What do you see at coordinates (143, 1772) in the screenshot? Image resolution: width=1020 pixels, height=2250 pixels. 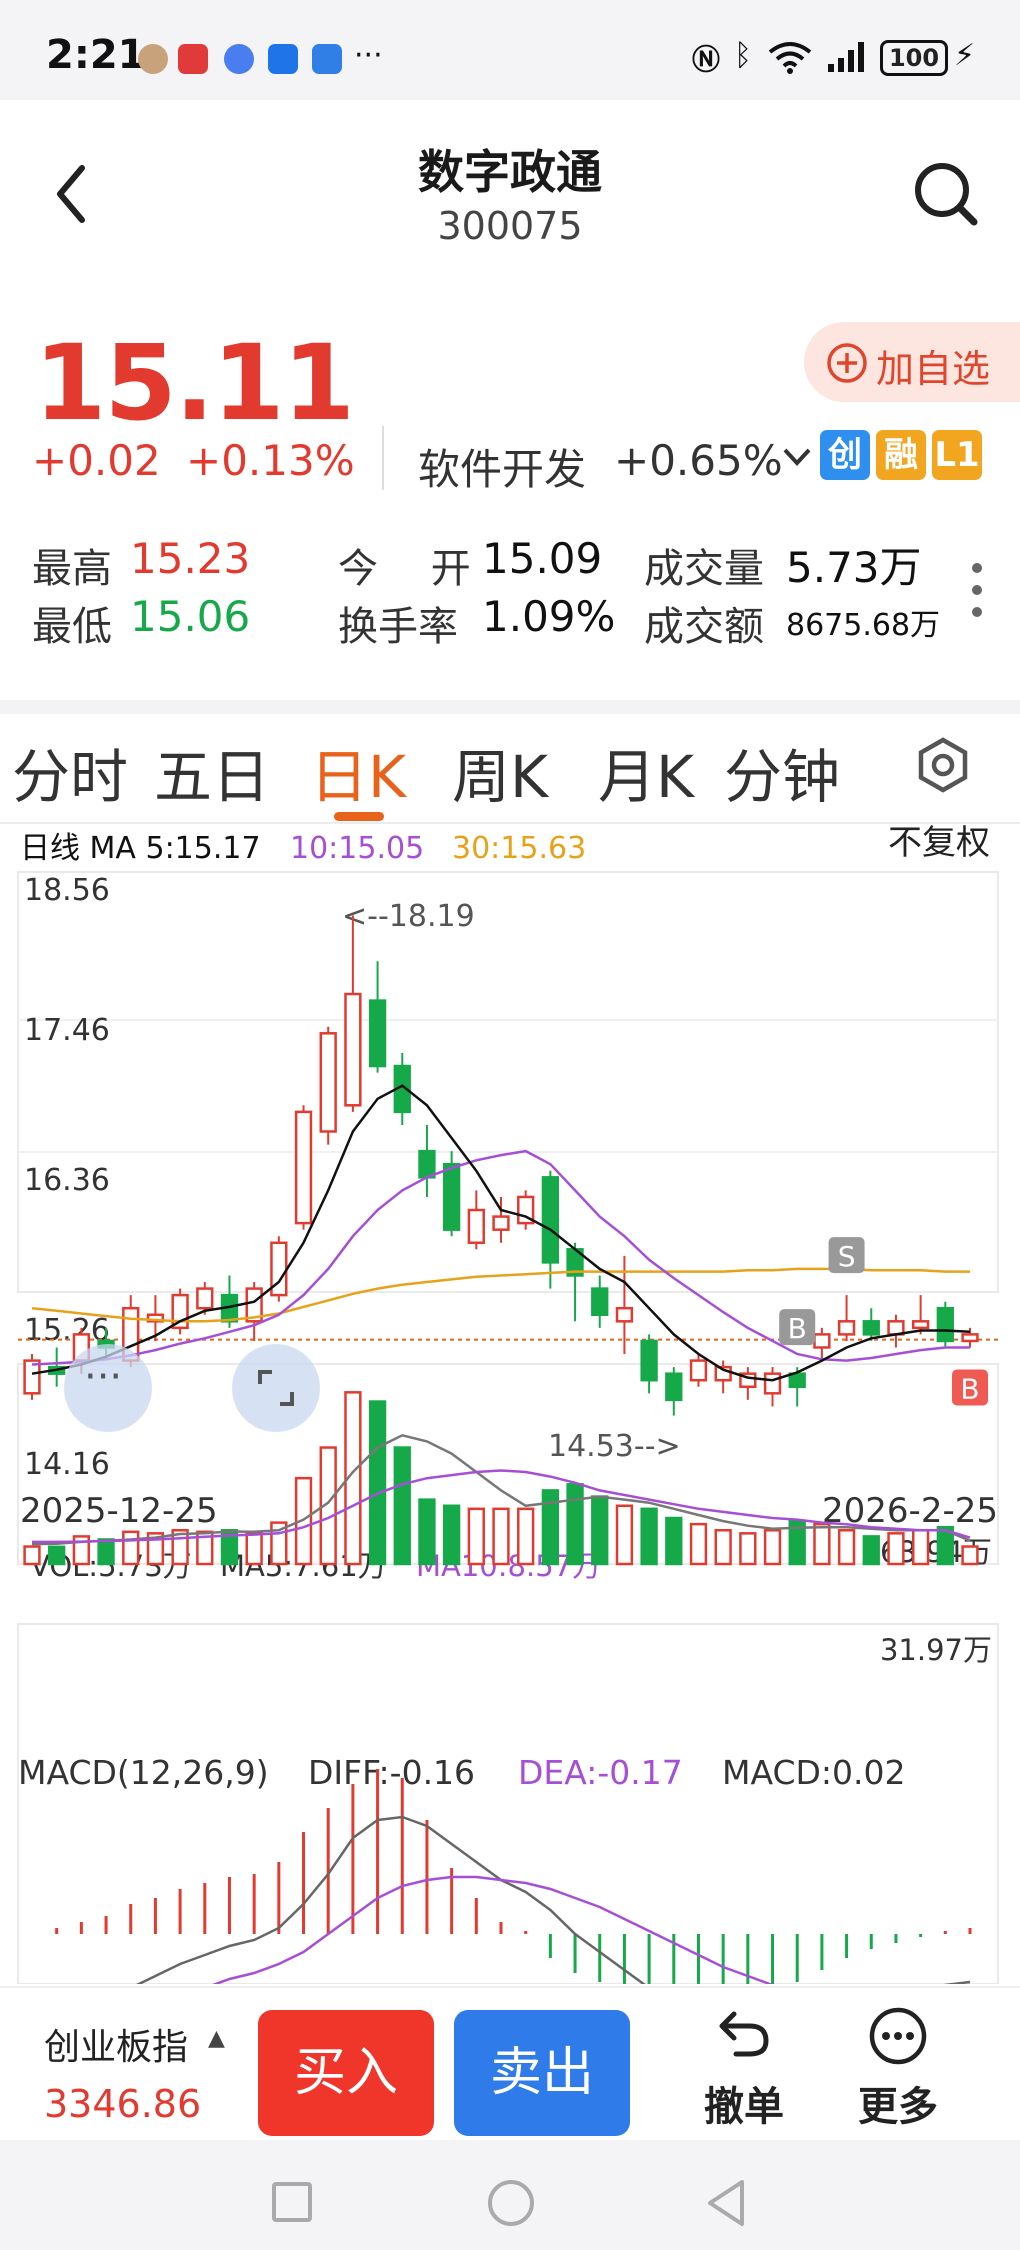 I see `macd-legend: MACD(12,26,9)` at bounding box center [143, 1772].